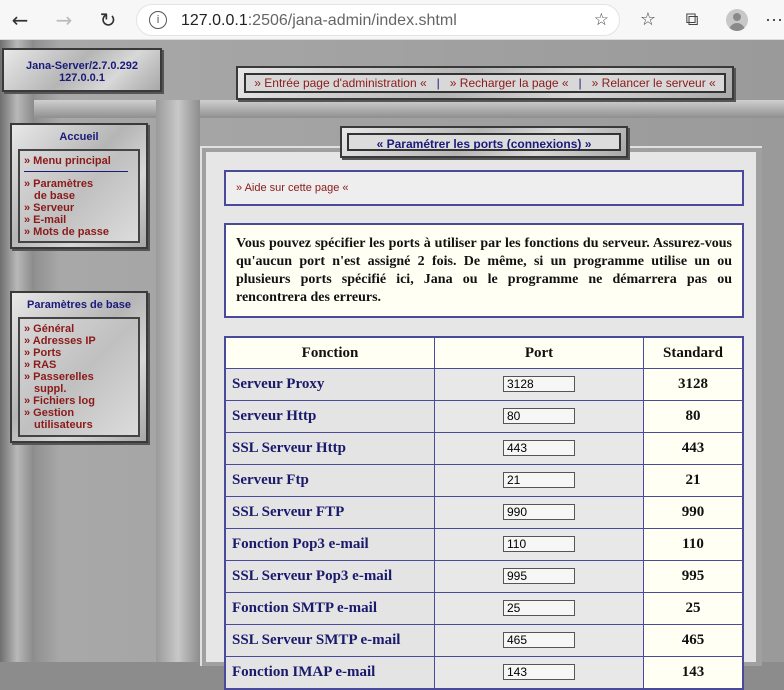  Describe the element at coordinates (329, 608) in the screenshot. I see `function-name: Fonction SMTP e-mail` at that location.